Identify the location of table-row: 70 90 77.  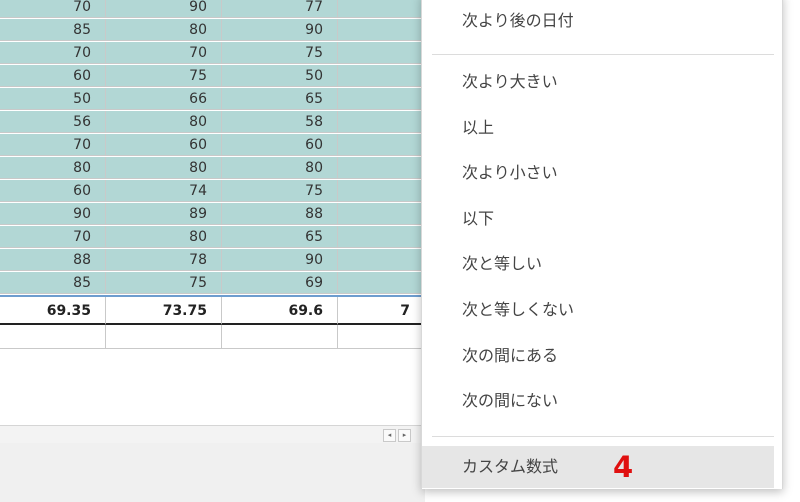
(212, 9).